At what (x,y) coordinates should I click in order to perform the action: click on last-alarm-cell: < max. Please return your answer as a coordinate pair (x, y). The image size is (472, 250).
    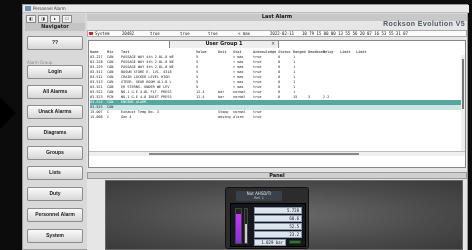
    Looking at the image, I should click on (244, 33).